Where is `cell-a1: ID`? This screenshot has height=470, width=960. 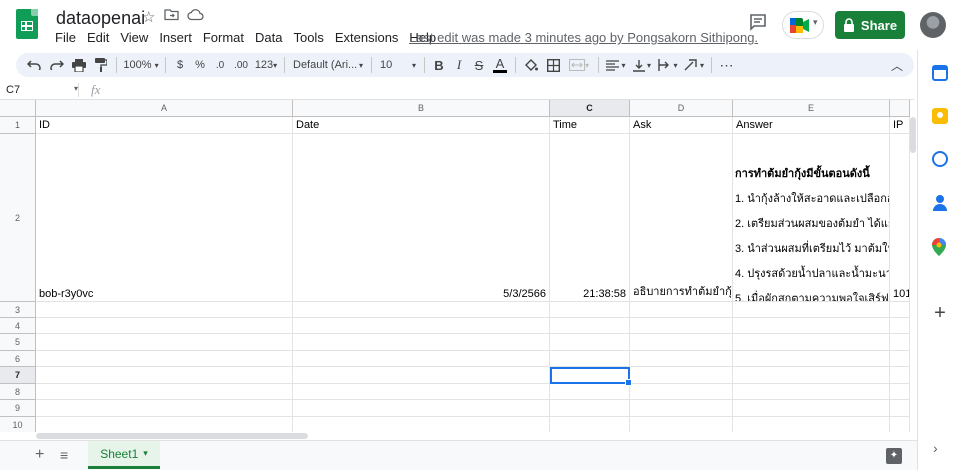 cell-a1: ID is located at coordinates (164, 125).